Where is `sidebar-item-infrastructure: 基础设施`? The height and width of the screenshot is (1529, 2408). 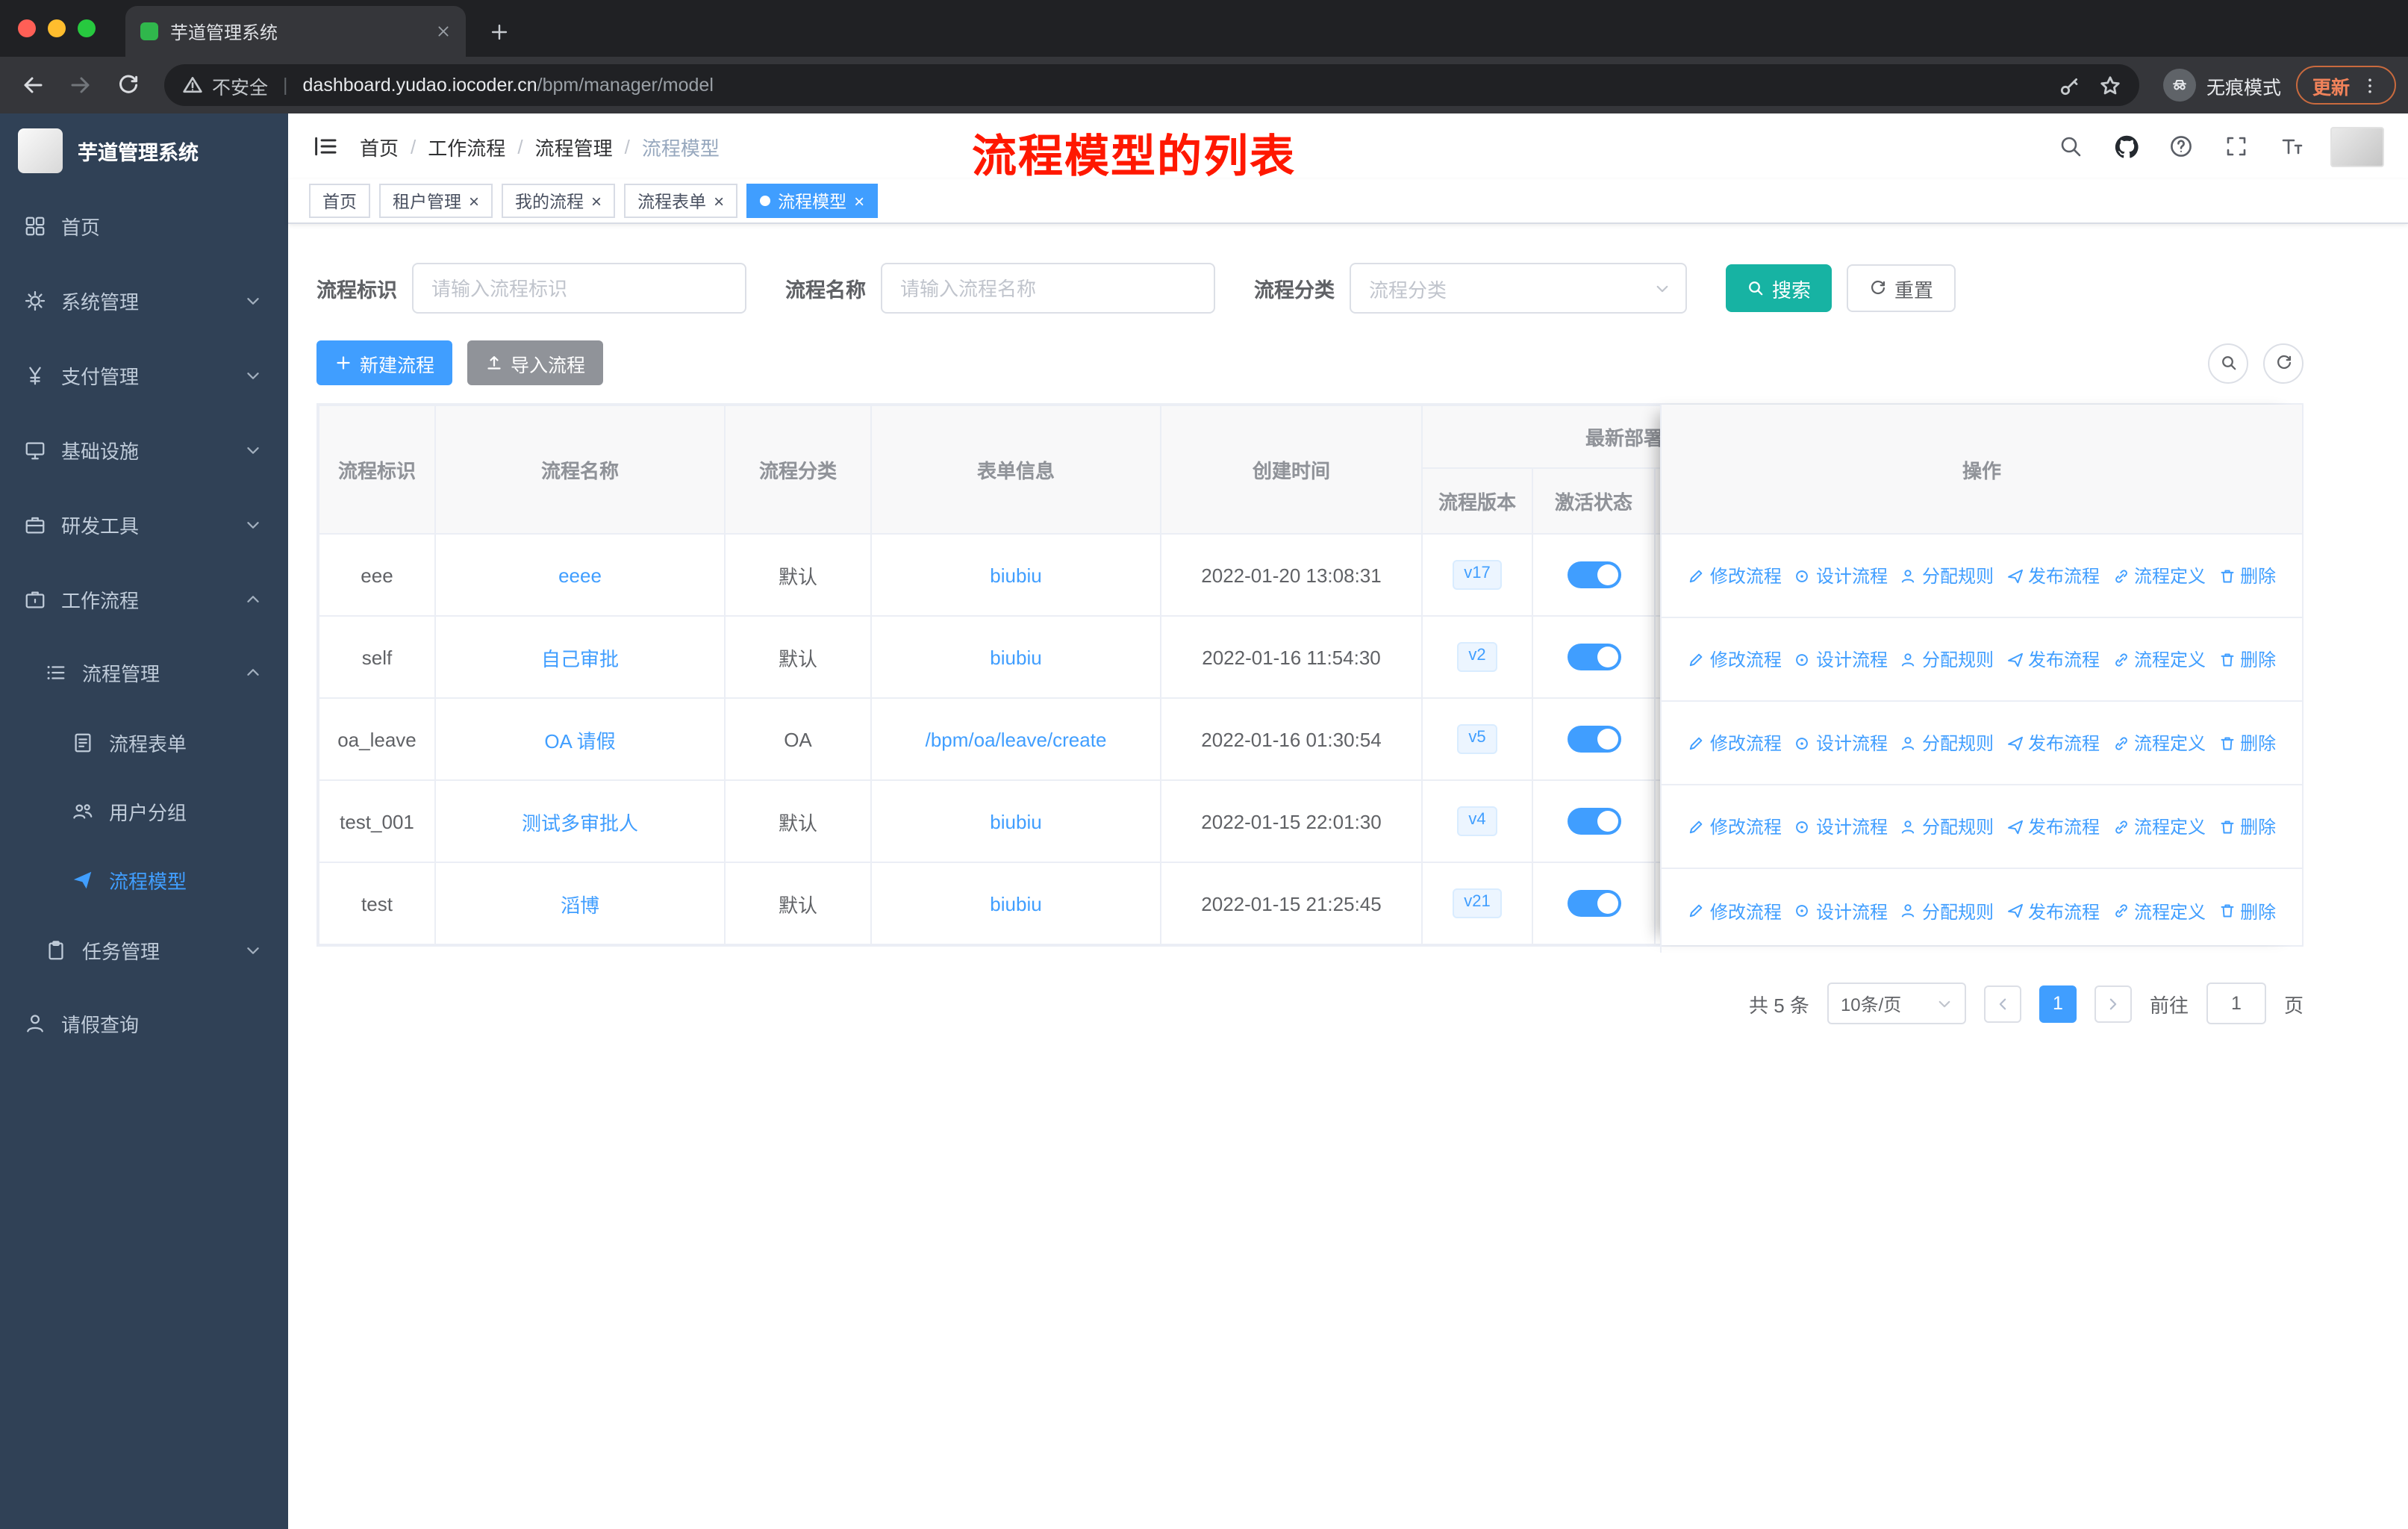
sidebar-item-infrastructure: 基础设施 is located at coordinates (144, 450).